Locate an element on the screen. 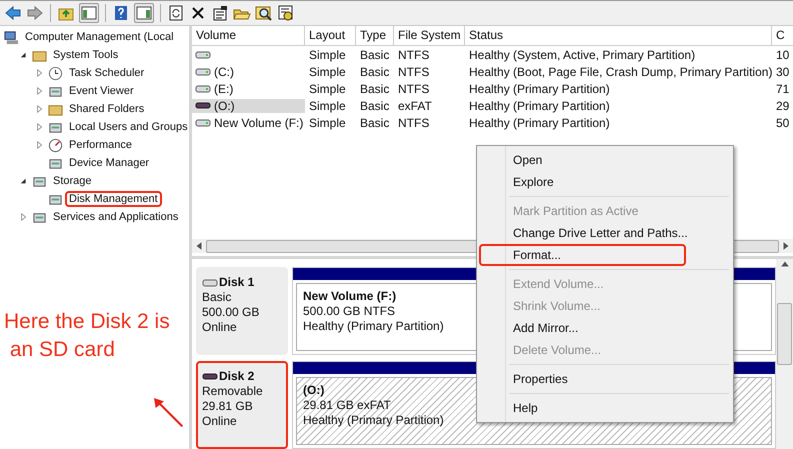 The image size is (793, 449). partition-size: 500.00 GB NTFS is located at coordinates (349, 311).